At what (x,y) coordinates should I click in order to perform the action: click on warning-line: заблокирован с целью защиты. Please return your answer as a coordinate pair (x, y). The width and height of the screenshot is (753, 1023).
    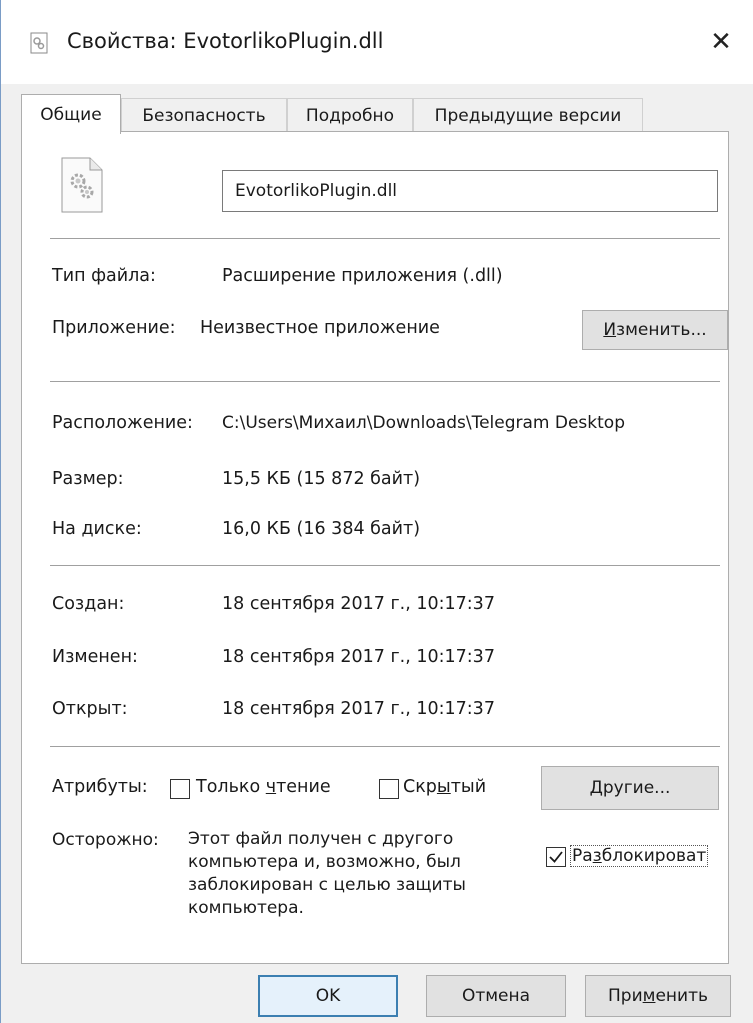
    Looking at the image, I should click on (327, 885).